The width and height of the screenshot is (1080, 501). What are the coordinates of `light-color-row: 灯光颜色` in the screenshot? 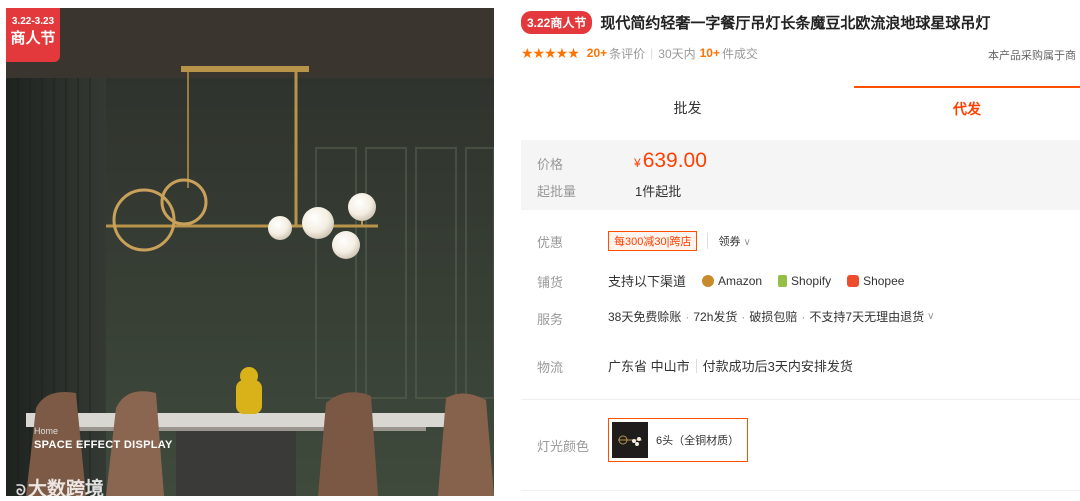 It's located at (800, 444).